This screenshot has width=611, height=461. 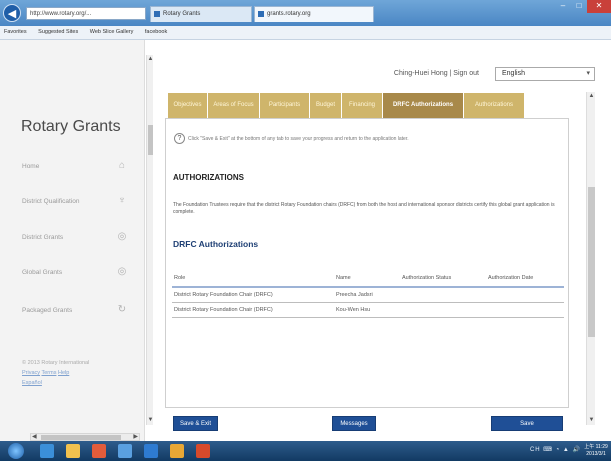 What do you see at coordinates (203, 451) in the screenshot?
I see `powerpoint-icon` at bounding box center [203, 451].